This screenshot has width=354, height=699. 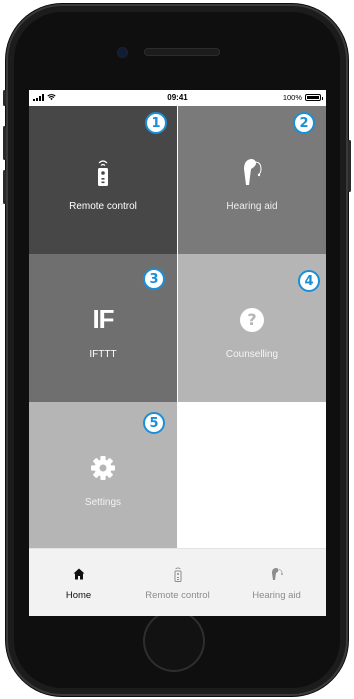 What do you see at coordinates (4, 98) in the screenshot?
I see `mute-switch` at bounding box center [4, 98].